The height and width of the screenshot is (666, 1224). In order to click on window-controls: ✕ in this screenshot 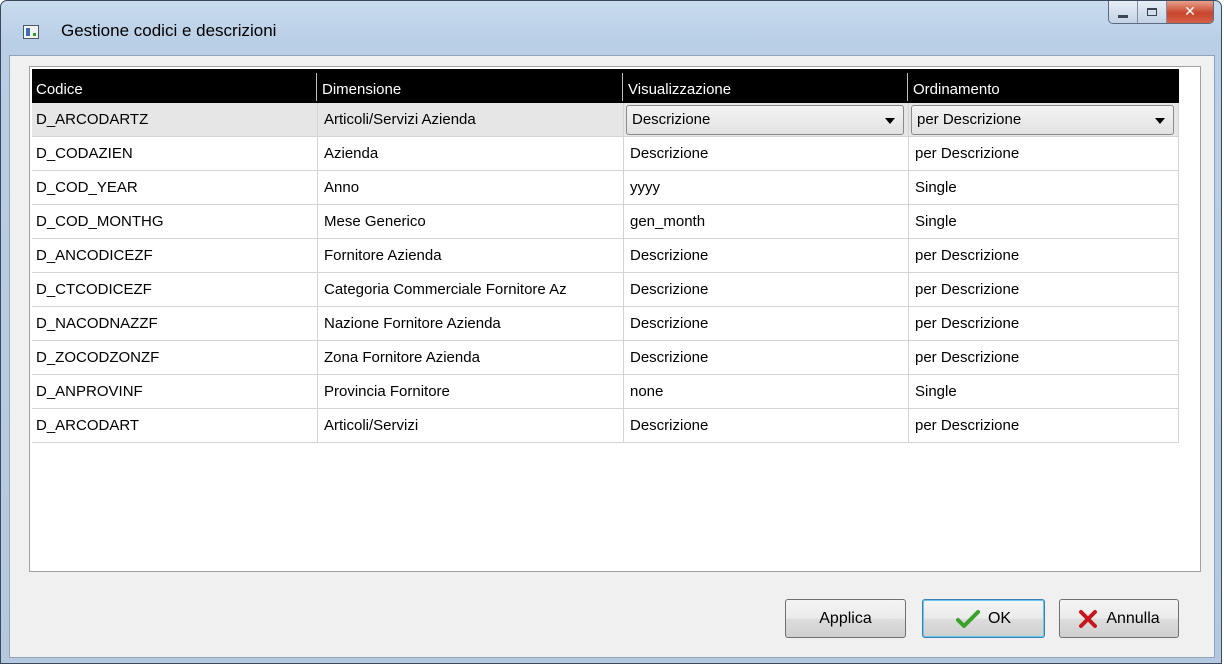, I will do `click(1161, 12)`.